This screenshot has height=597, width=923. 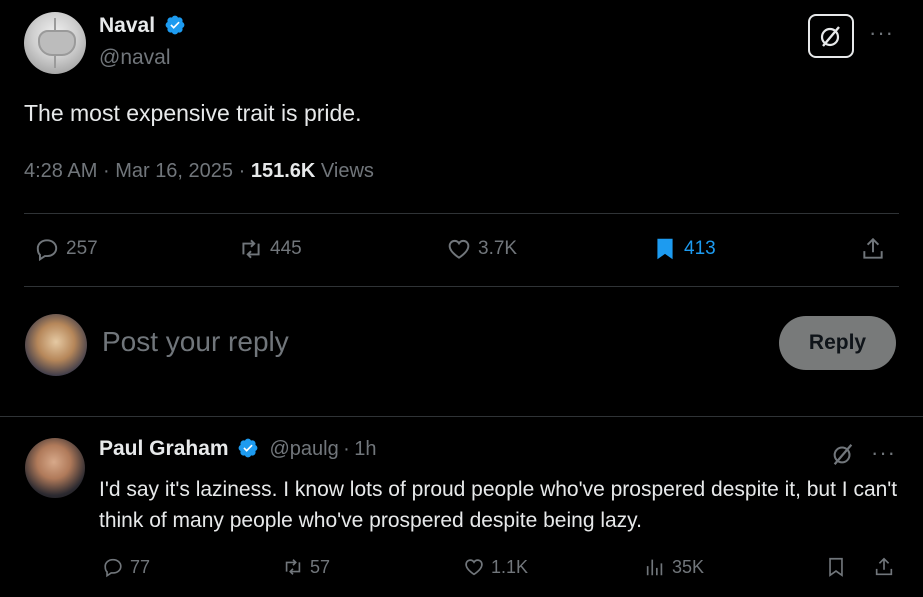 I want to click on reply-author-name: Paul Graham, so click(x=164, y=448).